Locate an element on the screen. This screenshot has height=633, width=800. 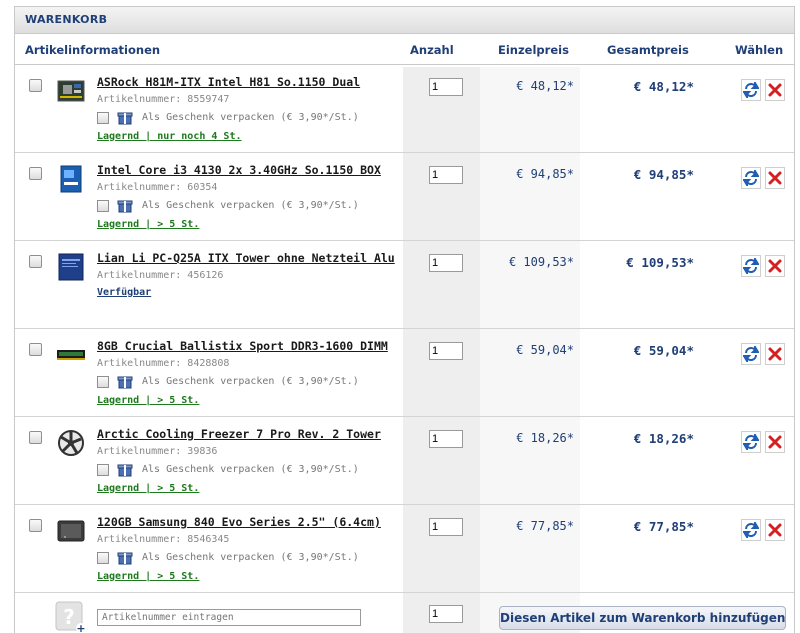
motherboard-icon is located at coordinates (71, 91).